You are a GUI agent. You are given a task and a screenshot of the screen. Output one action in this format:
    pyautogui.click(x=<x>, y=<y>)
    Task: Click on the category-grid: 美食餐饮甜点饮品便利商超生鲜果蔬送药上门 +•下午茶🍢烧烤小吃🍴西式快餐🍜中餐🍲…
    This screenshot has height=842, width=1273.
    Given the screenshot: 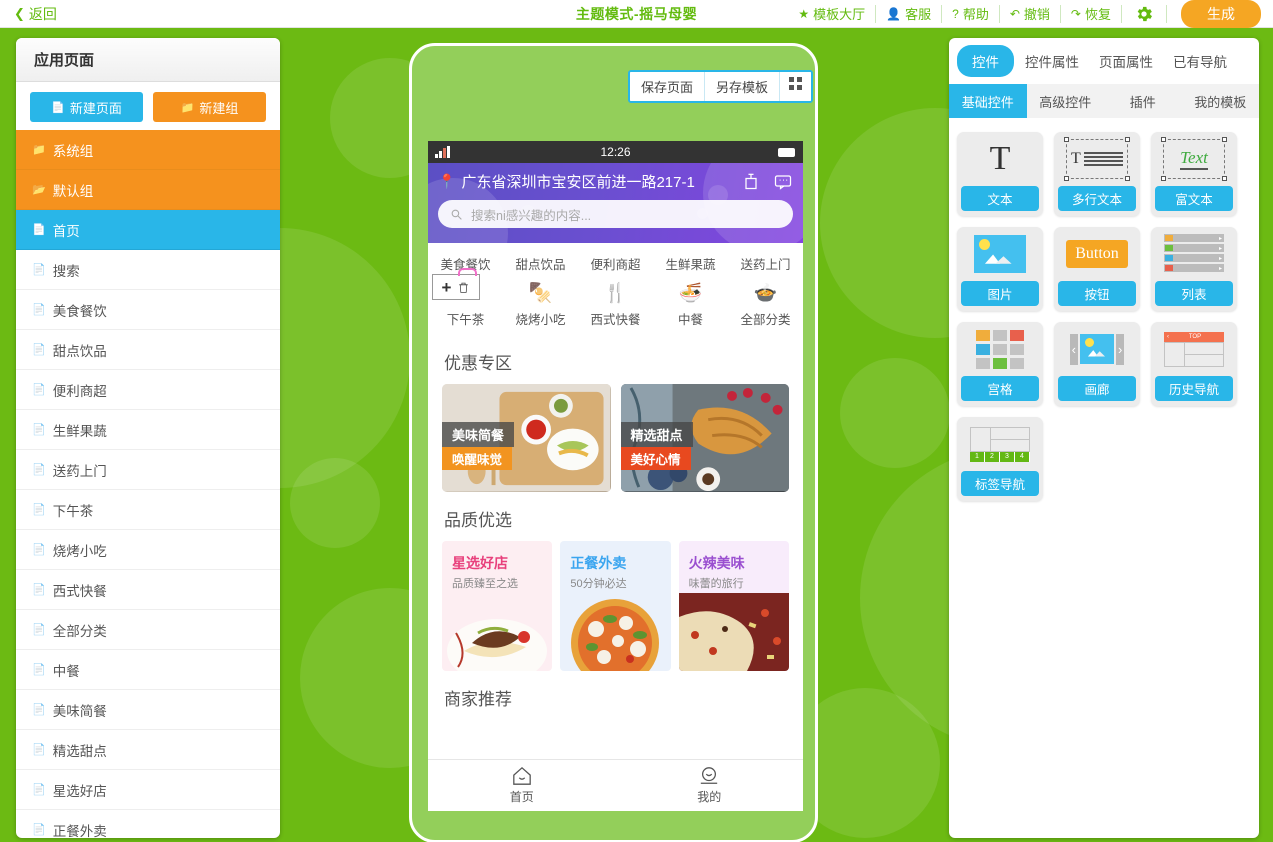 What is the action you would take?
    pyautogui.click(x=615, y=289)
    